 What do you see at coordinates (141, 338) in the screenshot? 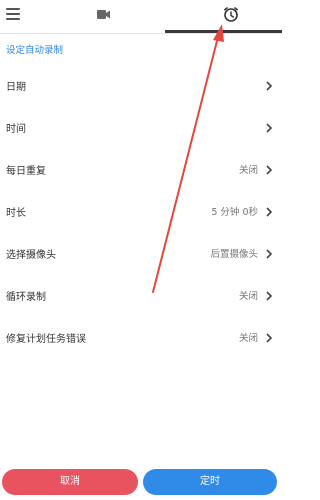
I see `row-fix-schedule-errors: 修复计划任务错误 关闭` at bounding box center [141, 338].